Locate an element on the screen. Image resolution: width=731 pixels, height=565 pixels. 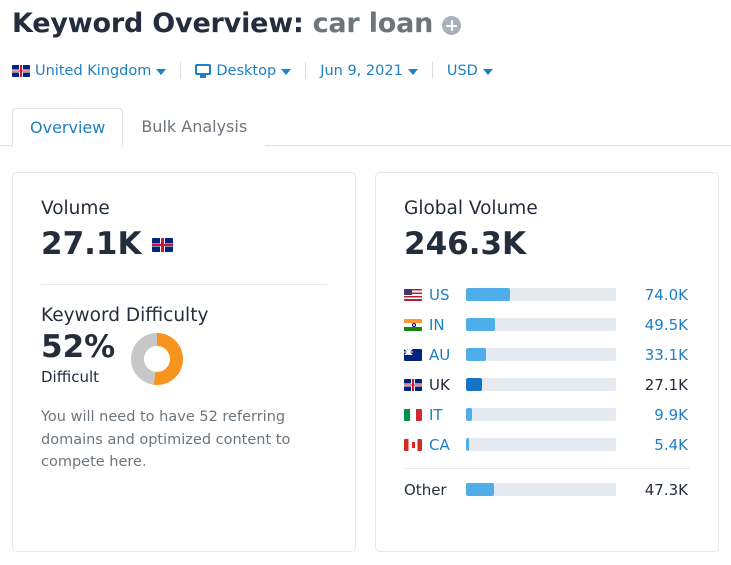
country-link-it: IT is located at coordinates (435, 415).